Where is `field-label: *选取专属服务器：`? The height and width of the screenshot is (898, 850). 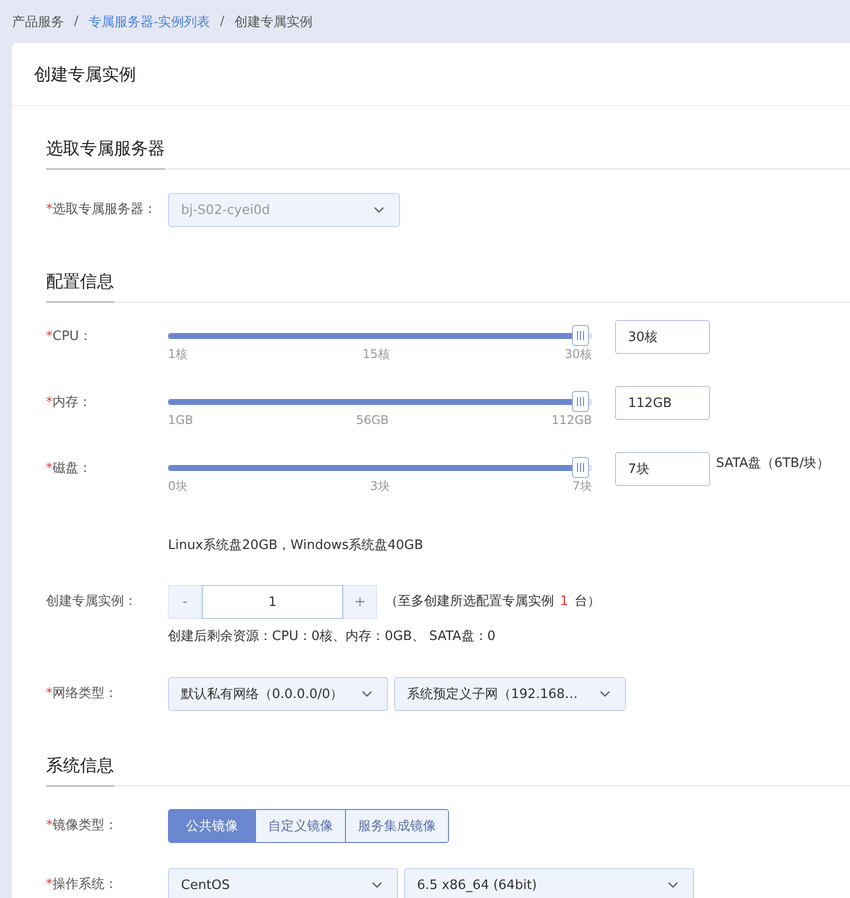 field-label: *选取专属服务器： is located at coordinates (102, 210).